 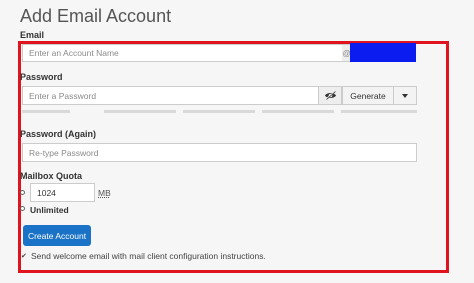 What do you see at coordinates (22, 208) in the screenshot?
I see `quota-unlimited-radio` at bounding box center [22, 208].